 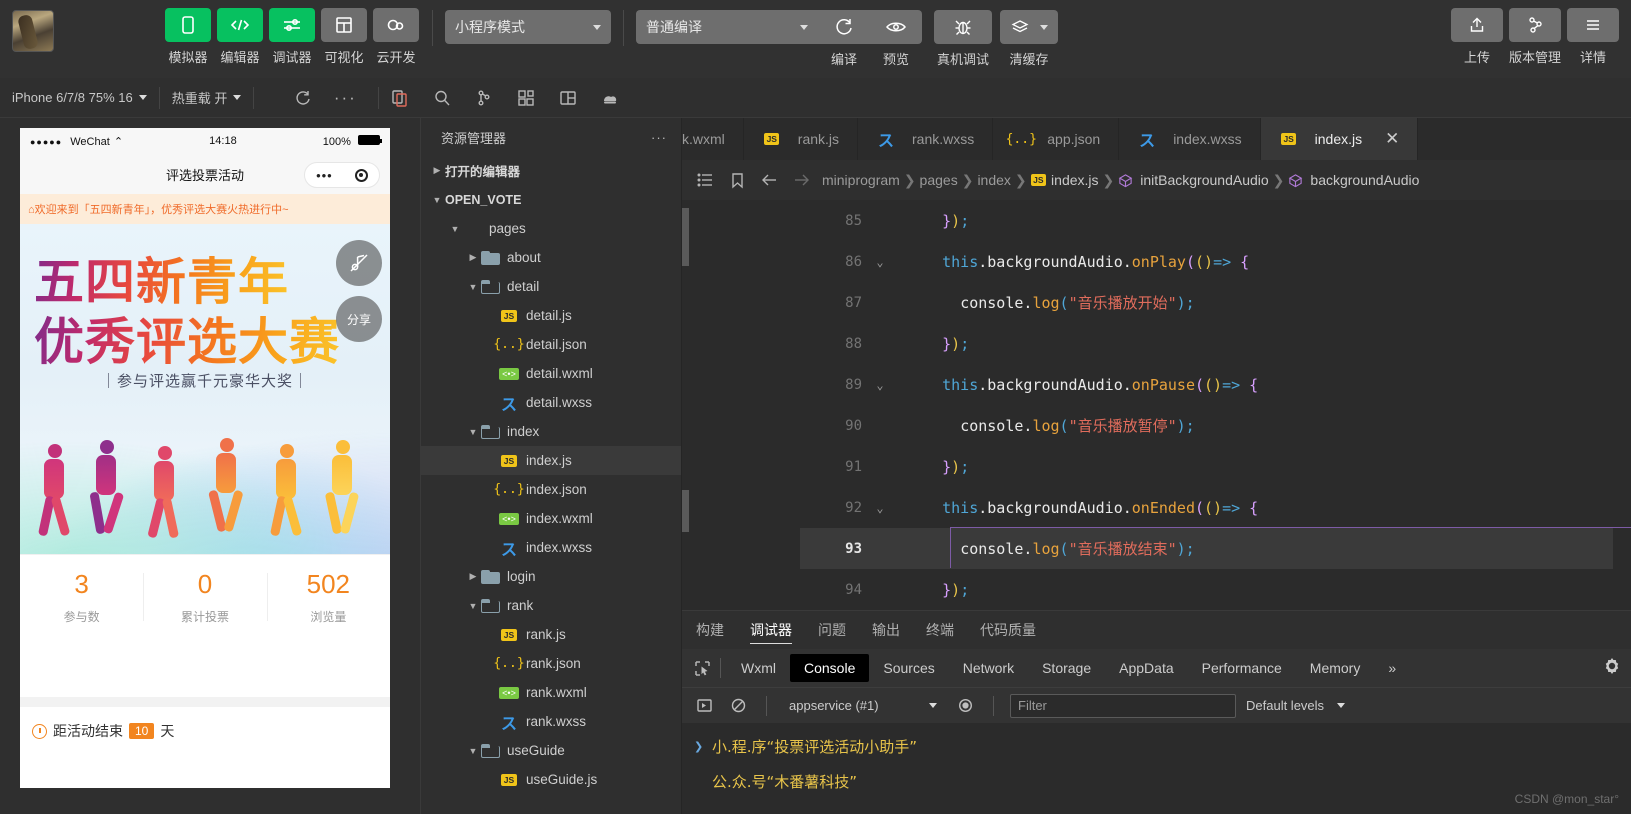 I want to click on capsule-close-icon, so click(x=361, y=175).